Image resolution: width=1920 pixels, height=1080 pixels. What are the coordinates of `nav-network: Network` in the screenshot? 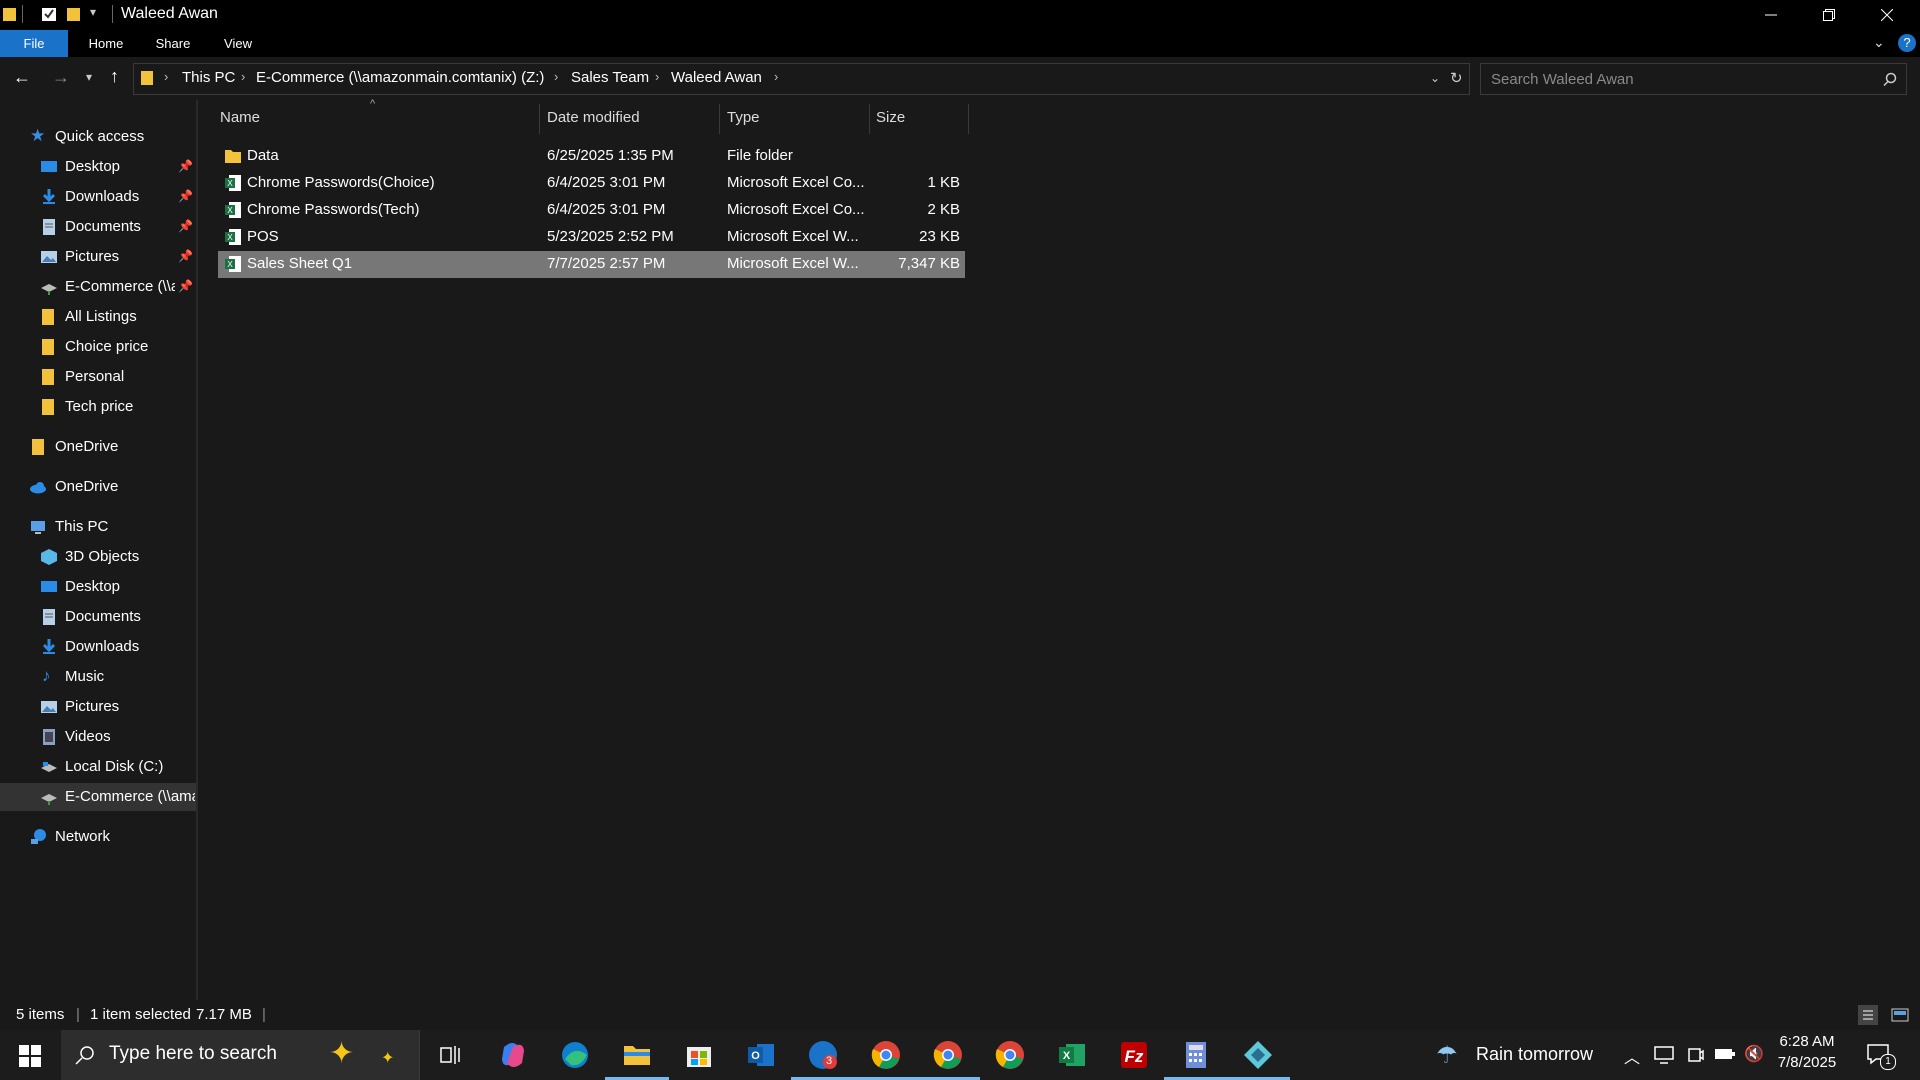 It's located at (98, 837).